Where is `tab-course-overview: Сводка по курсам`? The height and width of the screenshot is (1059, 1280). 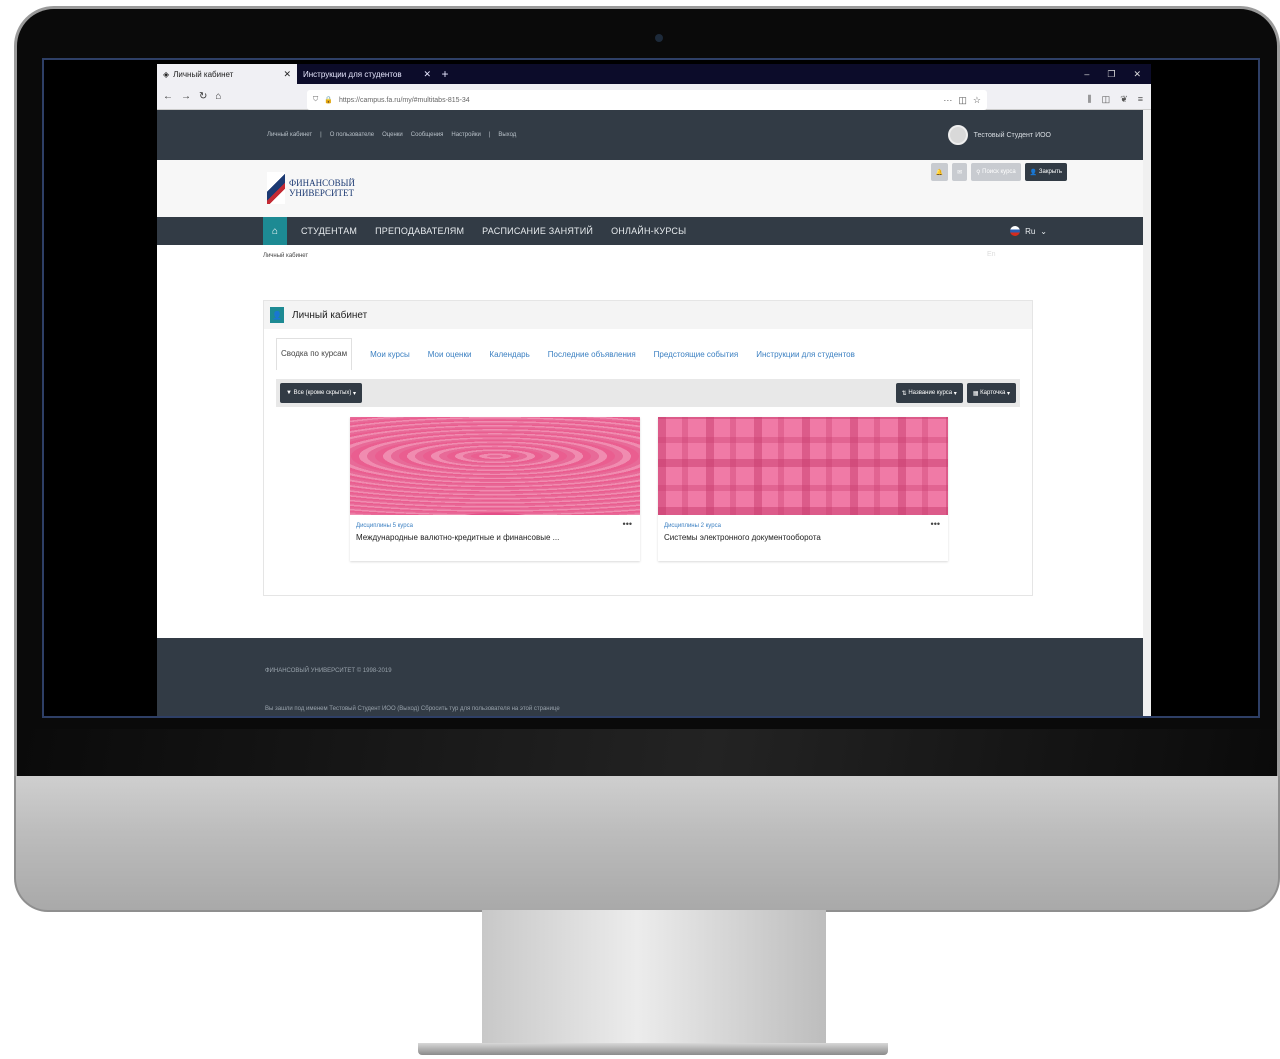 tab-course-overview: Сводка по курсам is located at coordinates (314, 354).